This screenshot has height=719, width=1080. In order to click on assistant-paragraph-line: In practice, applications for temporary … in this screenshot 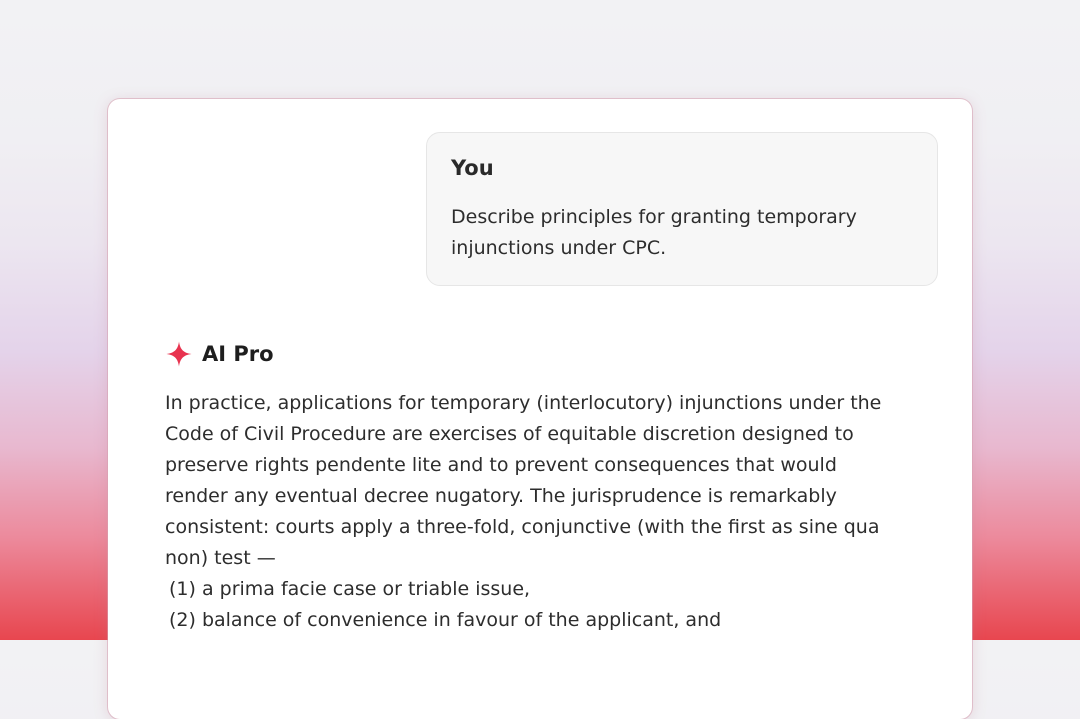, I will do `click(523, 403)`.